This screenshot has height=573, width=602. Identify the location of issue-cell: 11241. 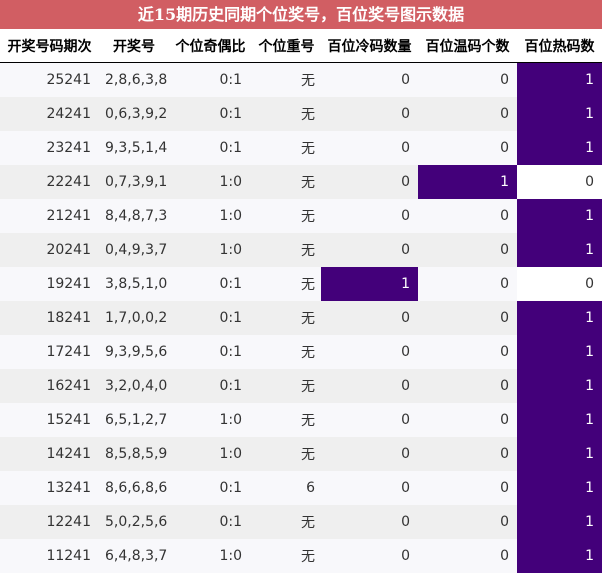
(49, 556).